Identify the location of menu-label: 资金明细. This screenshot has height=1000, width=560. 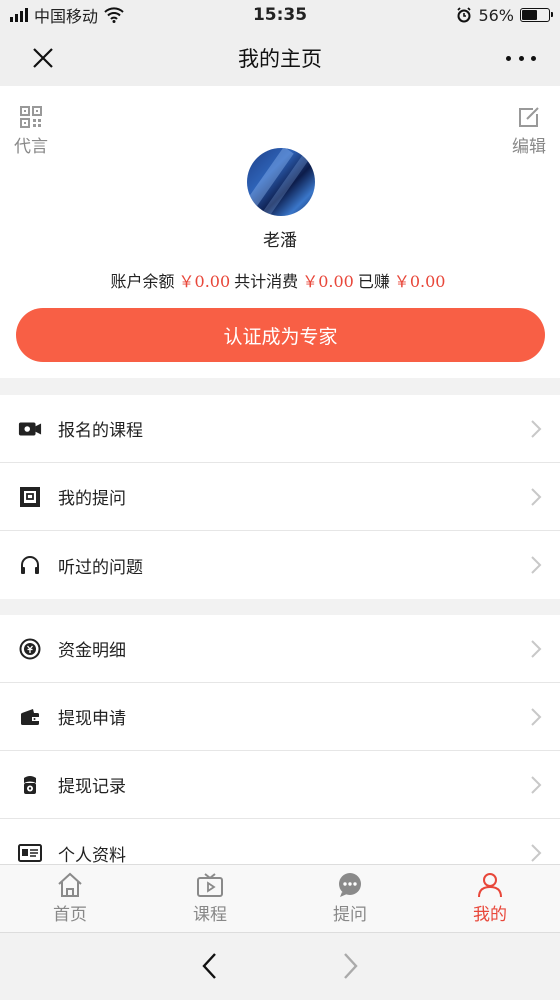
(92, 651).